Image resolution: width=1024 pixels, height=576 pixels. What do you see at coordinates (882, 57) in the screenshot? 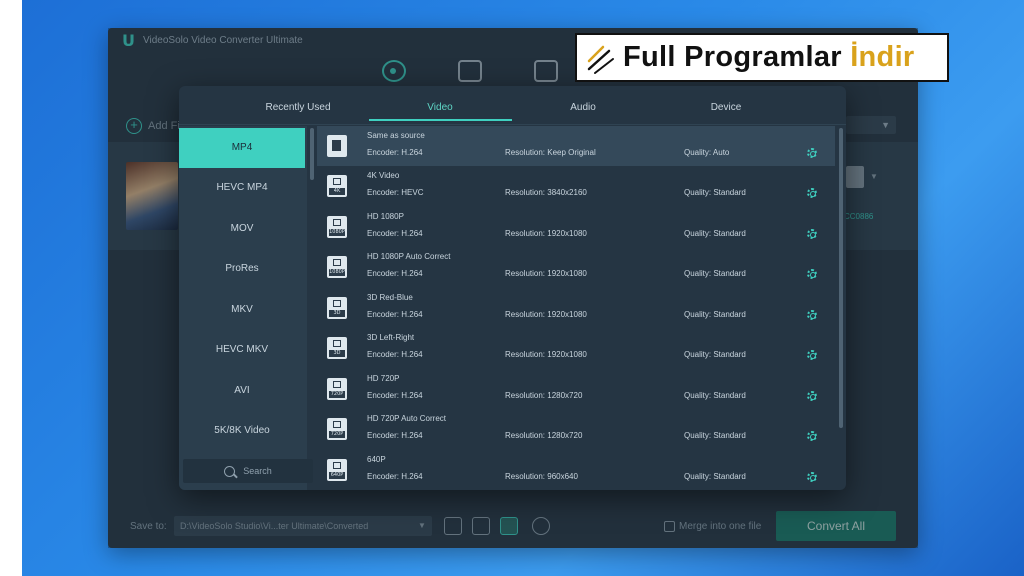
I see `watermark-text-accent: İndir` at bounding box center [882, 57].